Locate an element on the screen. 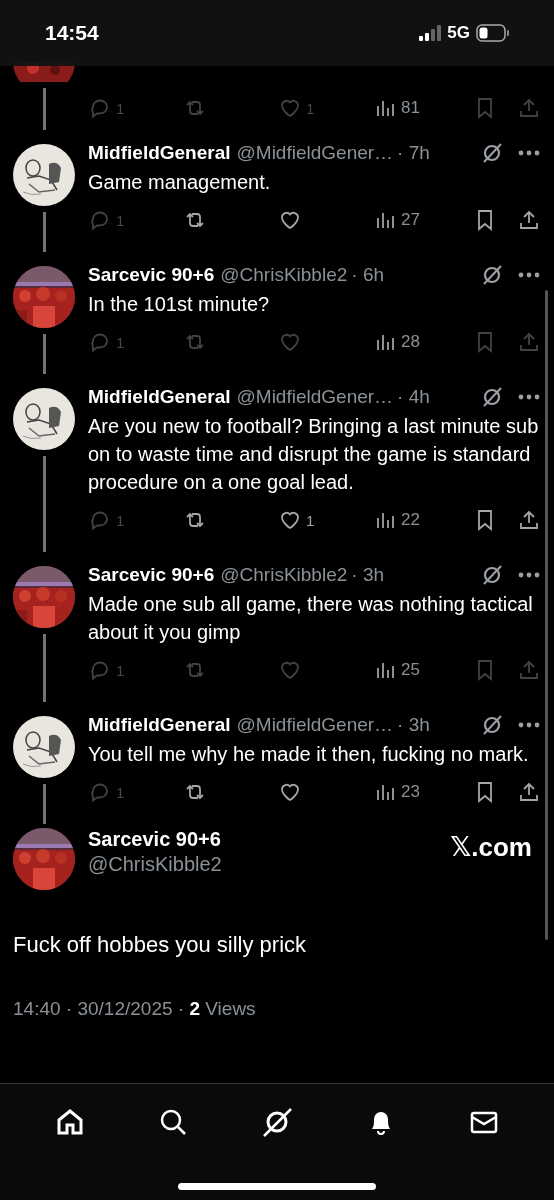 The width and height of the screenshot is (554, 1200). views-count: 25 is located at coordinates (410, 670).